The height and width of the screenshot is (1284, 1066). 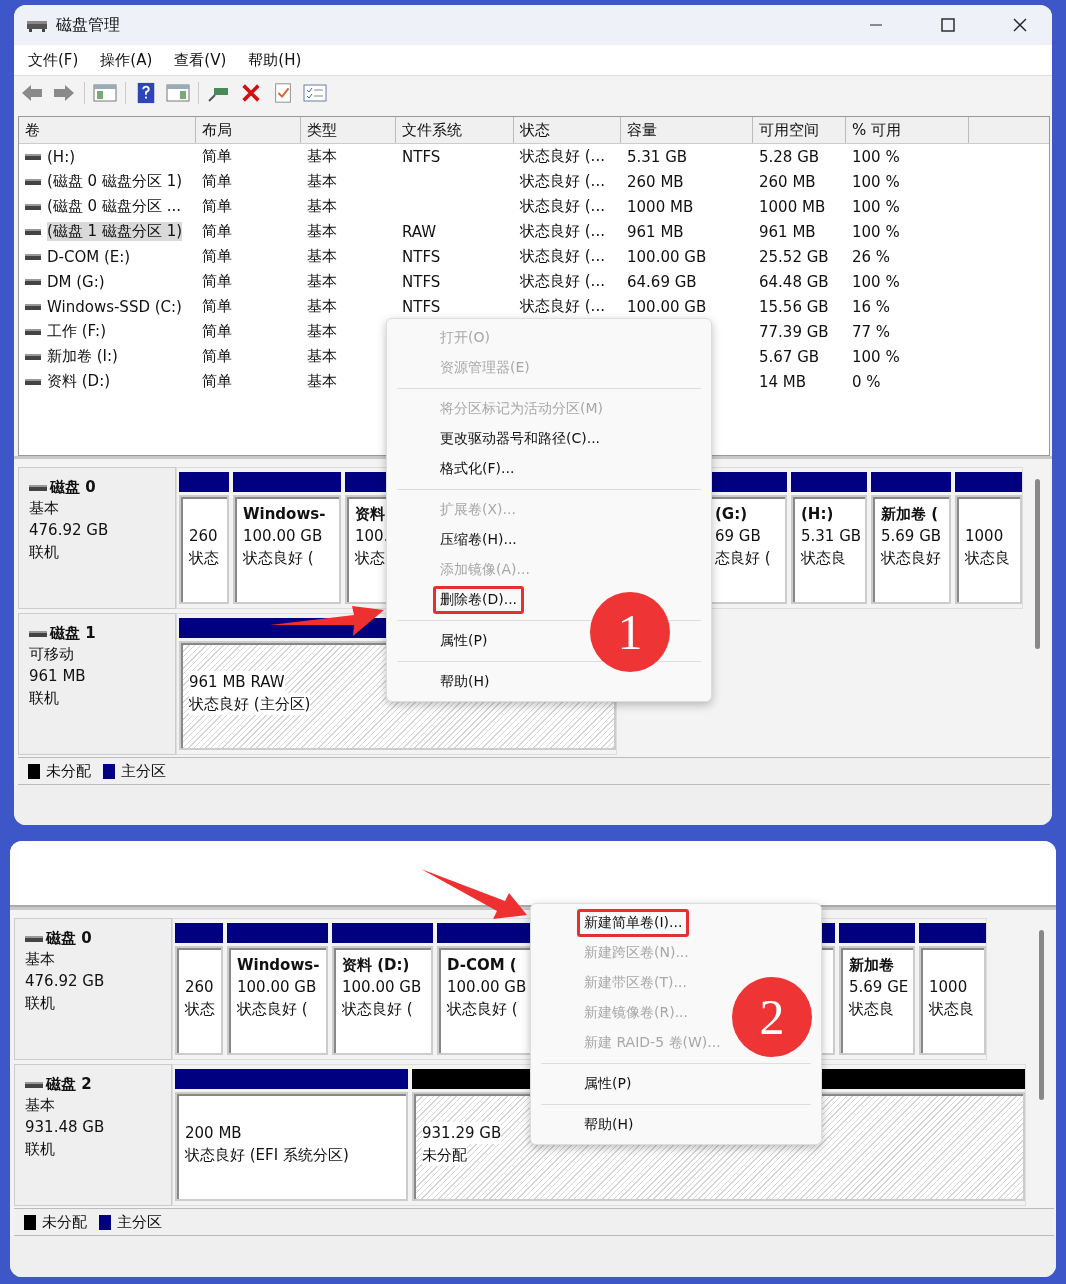 I want to click on partition-status: 未分配, so click(x=444, y=1155).